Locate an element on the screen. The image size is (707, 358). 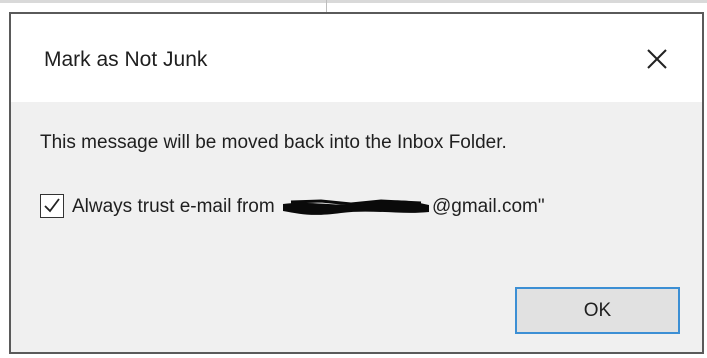
dialog-title: Mark as Not Junk is located at coordinates (126, 59).